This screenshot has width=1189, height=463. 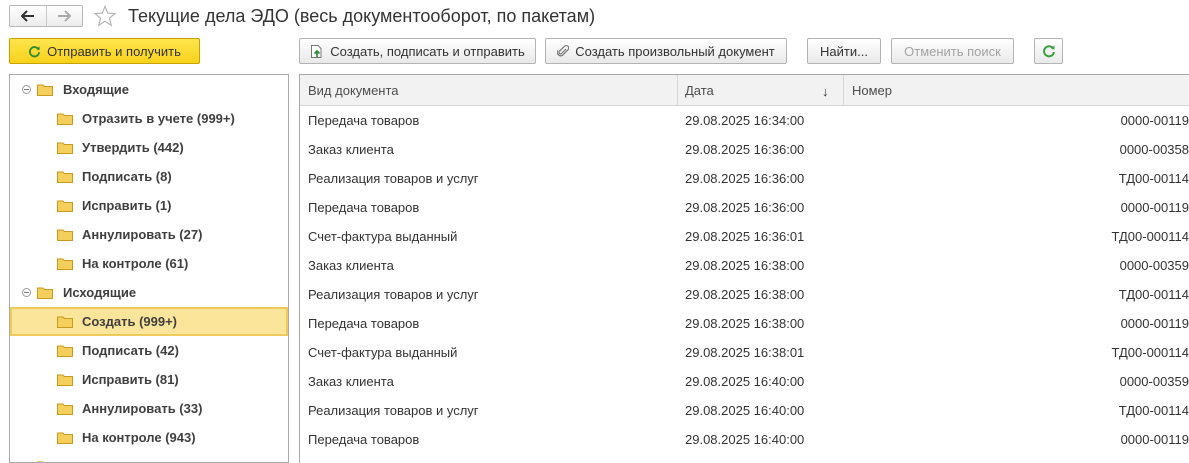 What do you see at coordinates (563, 51) in the screenshot?
I see `paperclip-icon` at bounding box center [563, 51].